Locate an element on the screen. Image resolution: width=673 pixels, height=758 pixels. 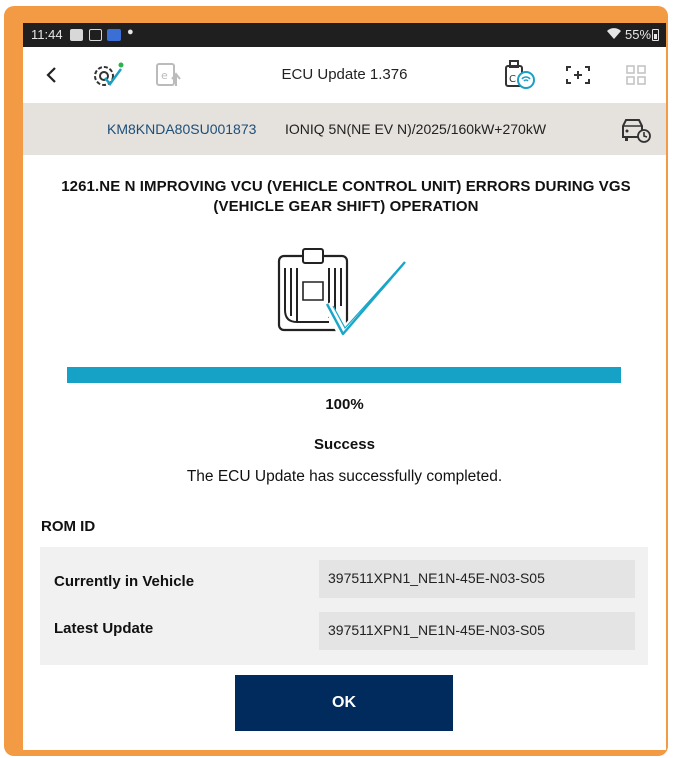
battery-percent: 55% is located at coordinates (638, 34).